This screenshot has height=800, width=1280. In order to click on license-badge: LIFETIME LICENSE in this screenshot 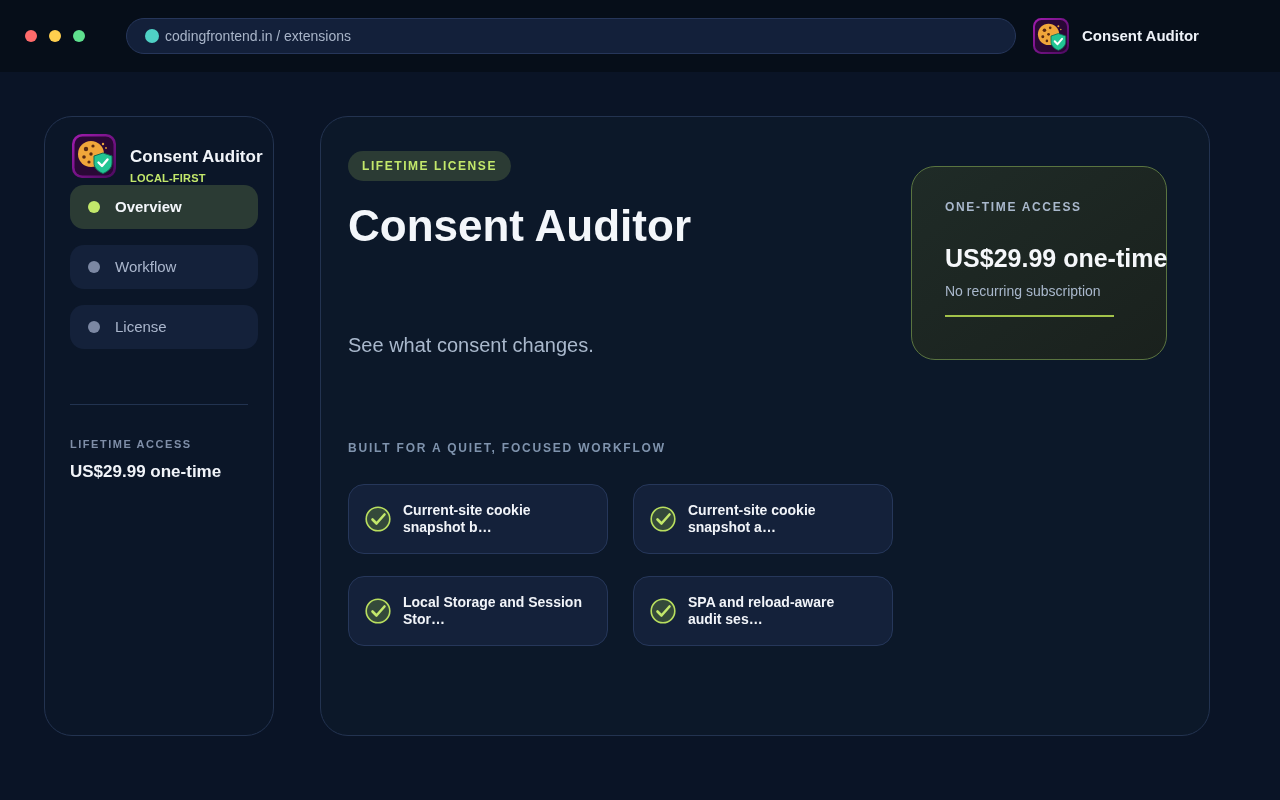, I will do `click(429, 166)`.